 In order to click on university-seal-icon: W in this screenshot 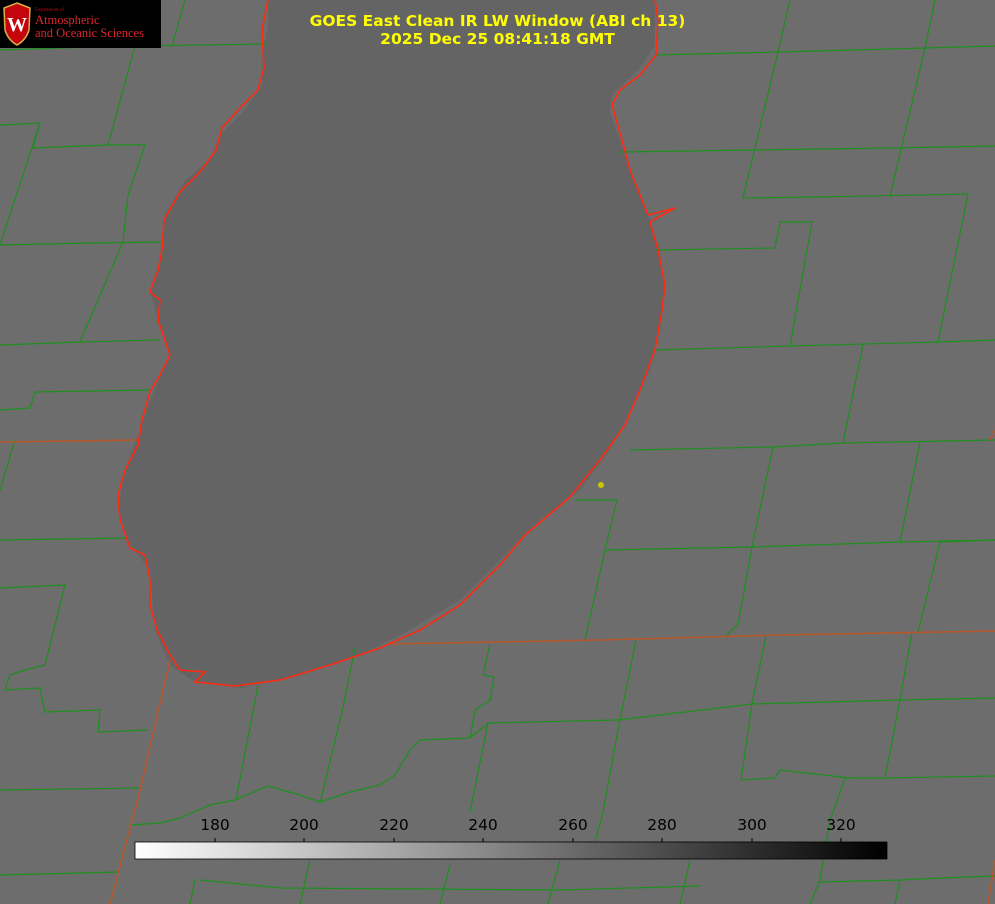, I will do `click(17, 24)`.